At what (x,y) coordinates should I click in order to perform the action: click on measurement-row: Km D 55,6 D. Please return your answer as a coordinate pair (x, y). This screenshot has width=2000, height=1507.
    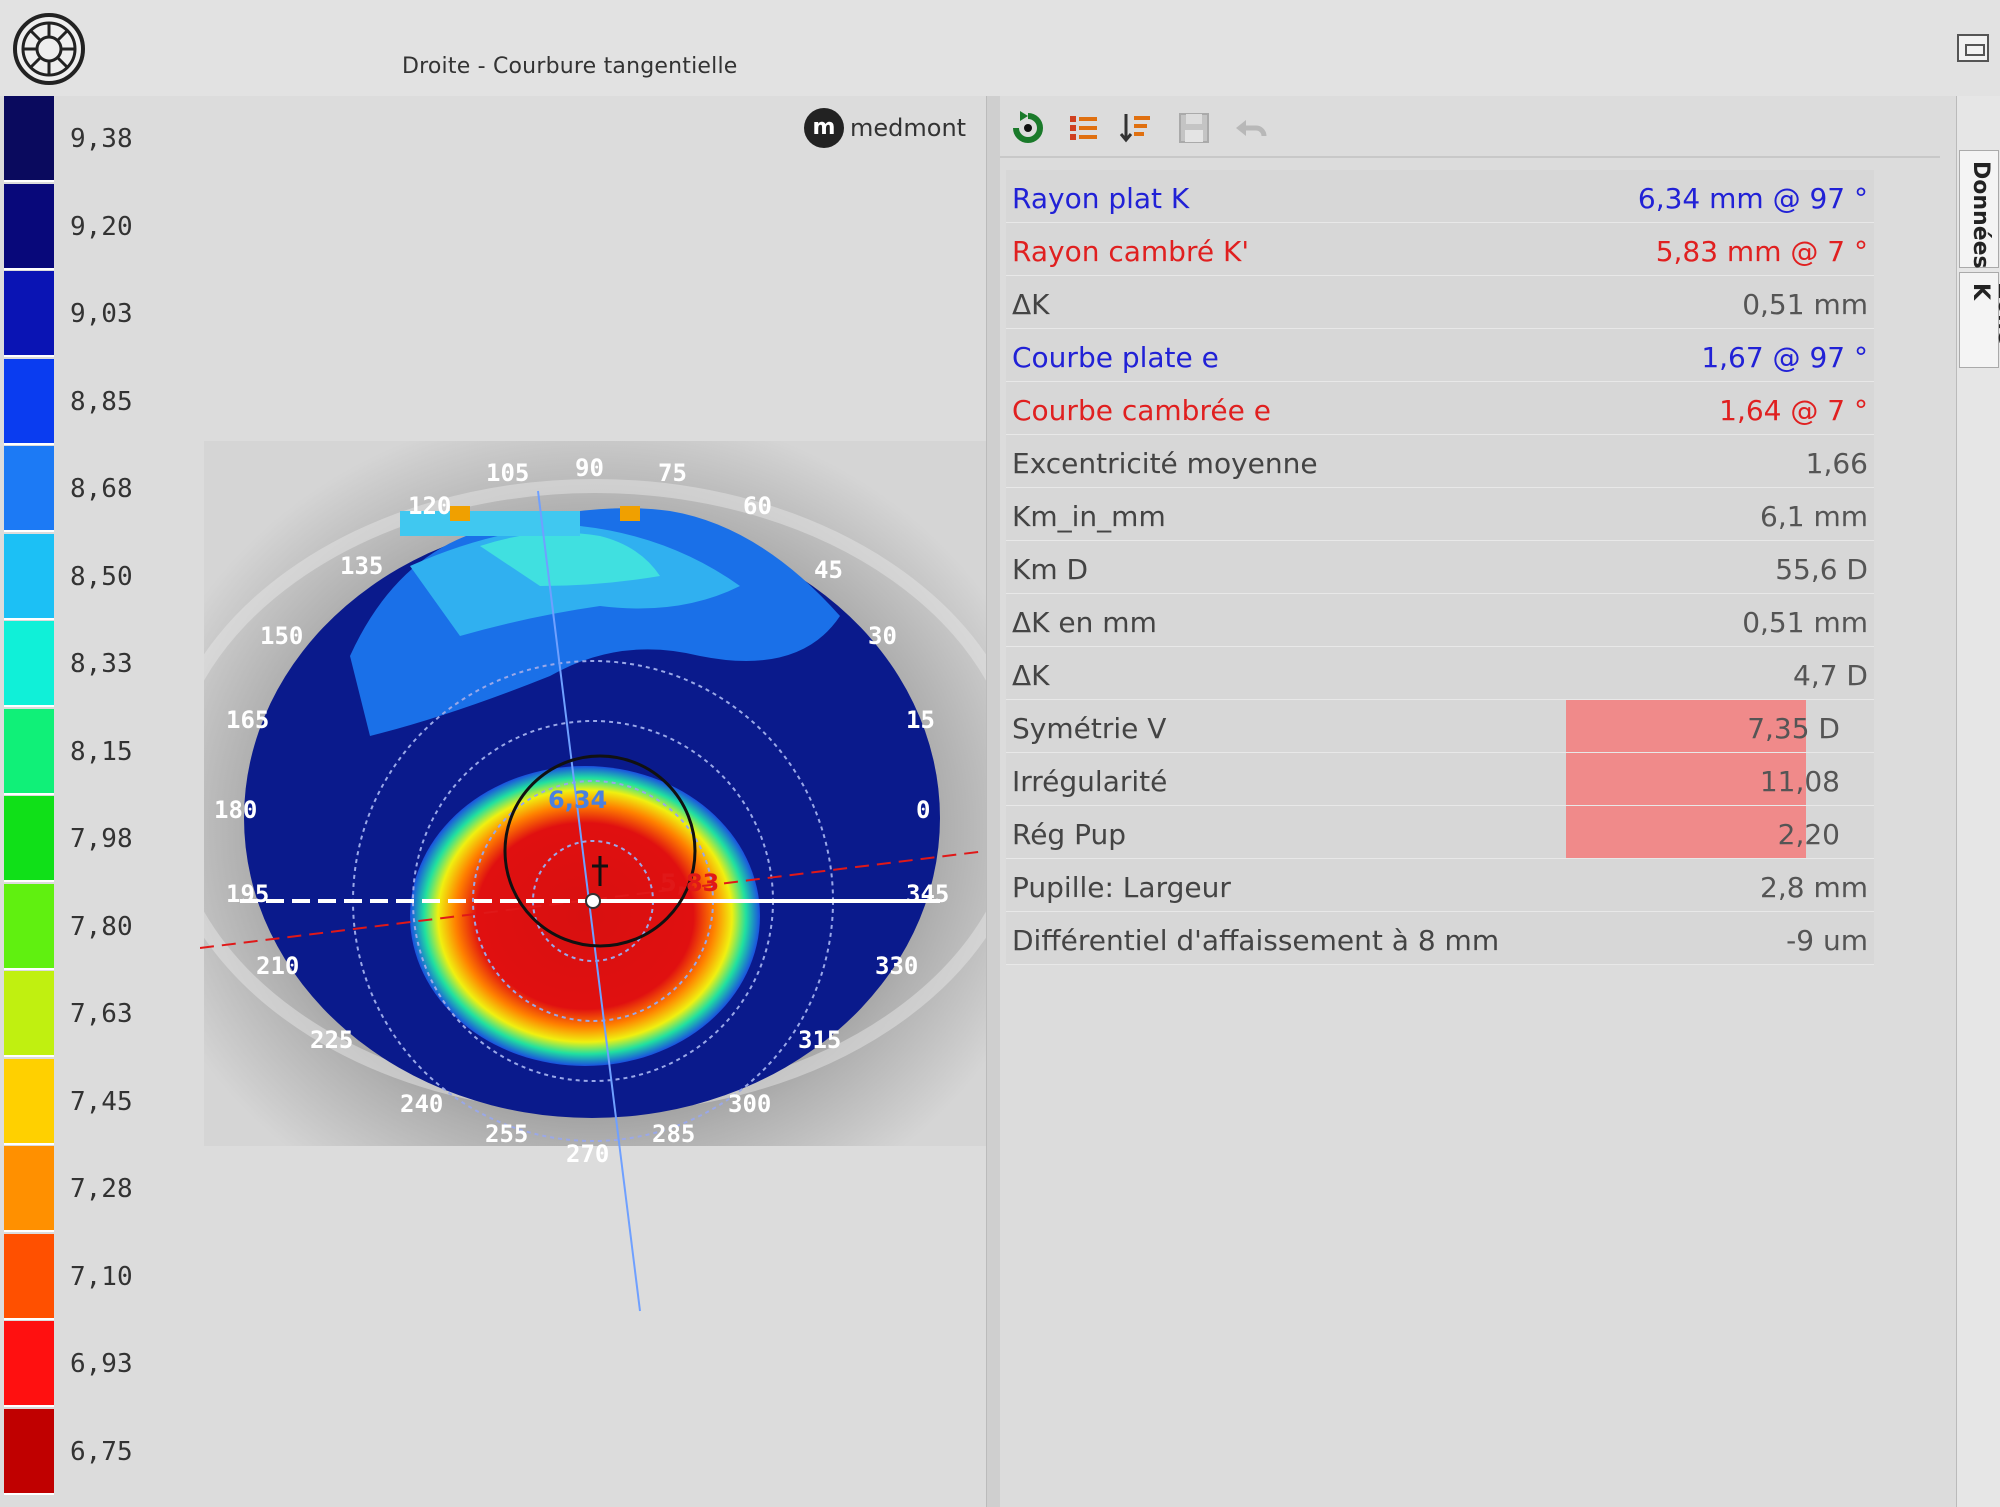
    Looking at the image, I should click on (1440, 567).